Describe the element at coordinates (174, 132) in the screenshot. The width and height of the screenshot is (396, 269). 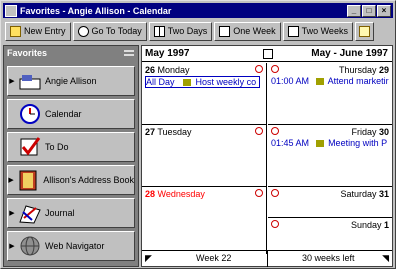
I see `day-name: Tuesday` at that location.